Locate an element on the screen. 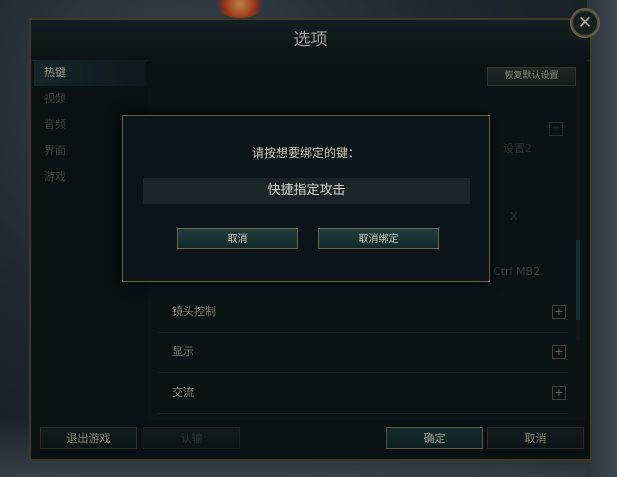 This screenshot has height=477, width=617. keybind-prompt: 请按想要绑定的键： is located at coordinates (305, 153).